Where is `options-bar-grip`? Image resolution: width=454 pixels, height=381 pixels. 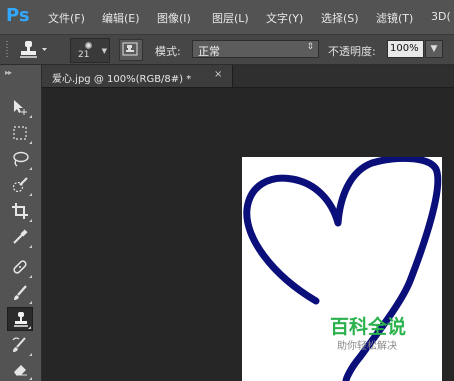 options-bar-grip is located at coordinates (7, 49).